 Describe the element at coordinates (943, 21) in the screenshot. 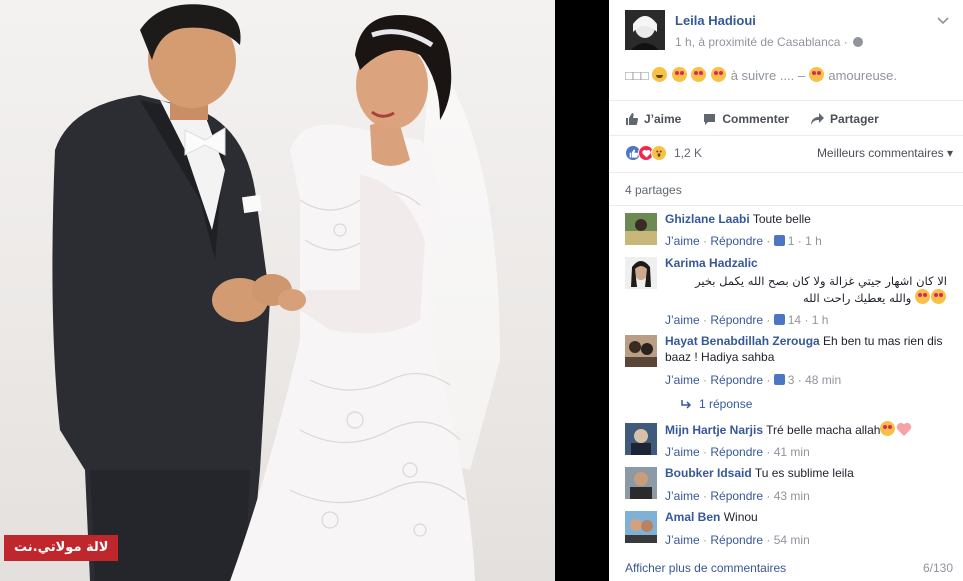

I see `chevron-down-icon` at that location.